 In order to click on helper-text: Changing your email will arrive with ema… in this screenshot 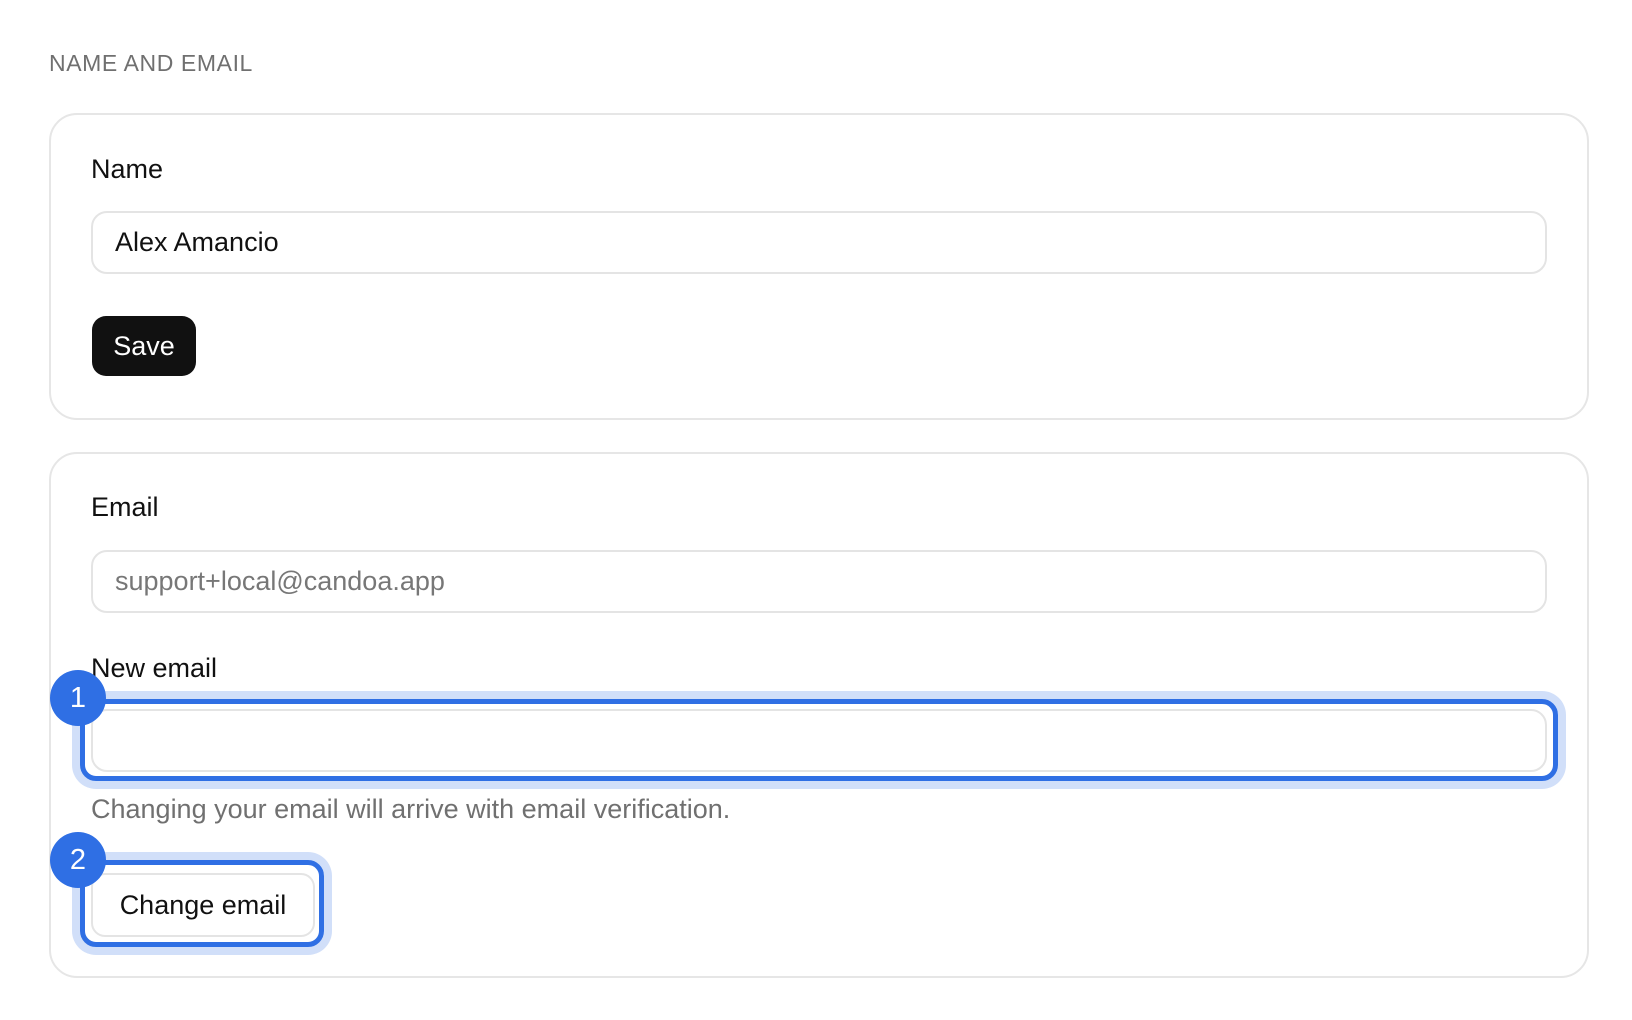, I will do `click(411, 809)`.